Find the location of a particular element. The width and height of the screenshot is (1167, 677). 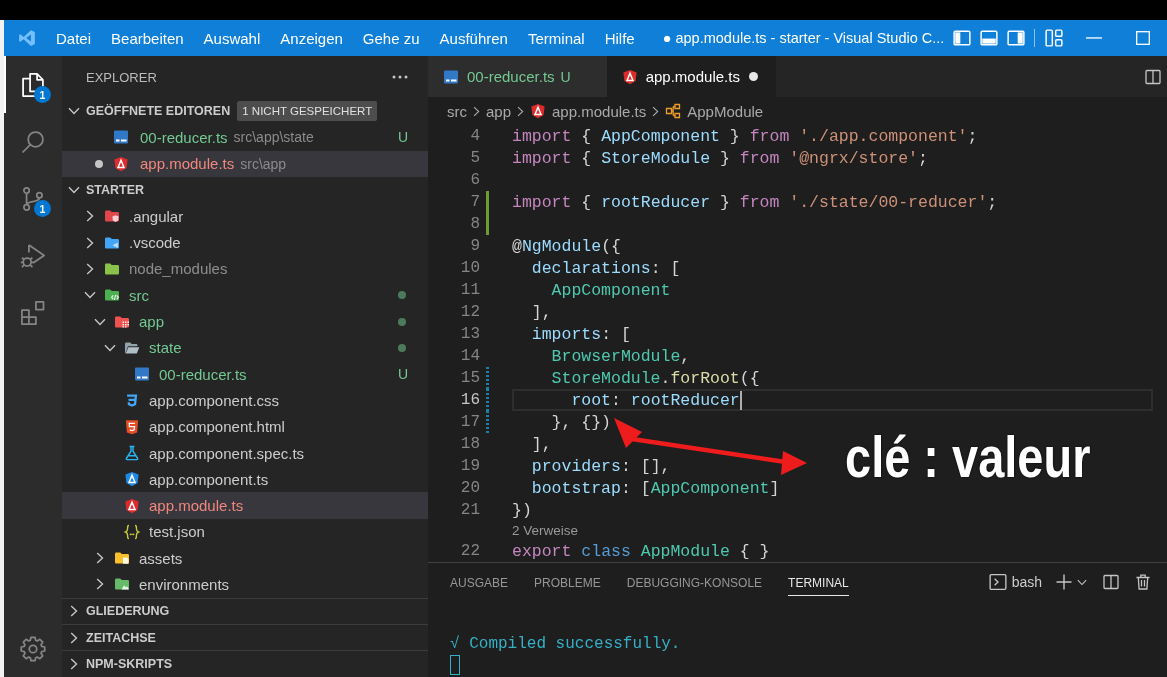

trash-icon is located at coordinates (1143, 582).